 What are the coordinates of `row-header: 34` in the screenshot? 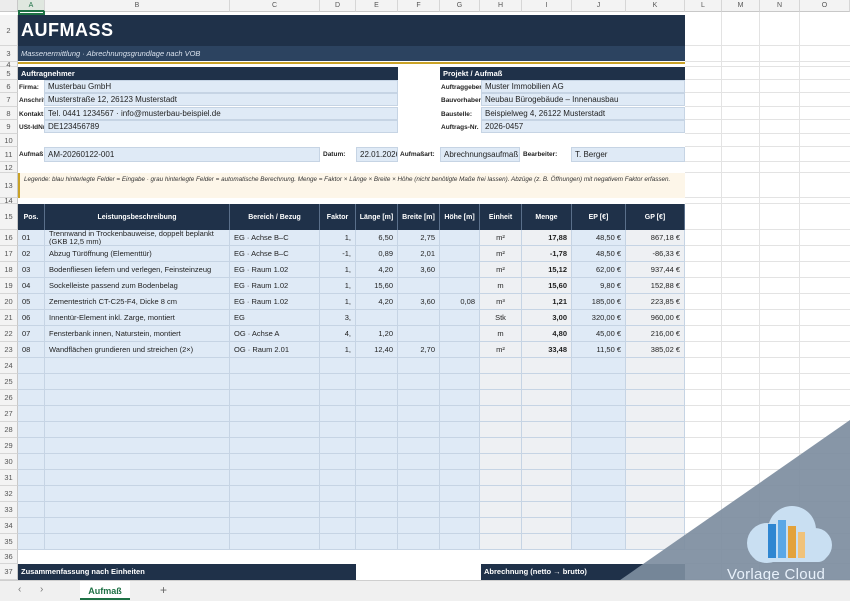 It's located at (9, 526).